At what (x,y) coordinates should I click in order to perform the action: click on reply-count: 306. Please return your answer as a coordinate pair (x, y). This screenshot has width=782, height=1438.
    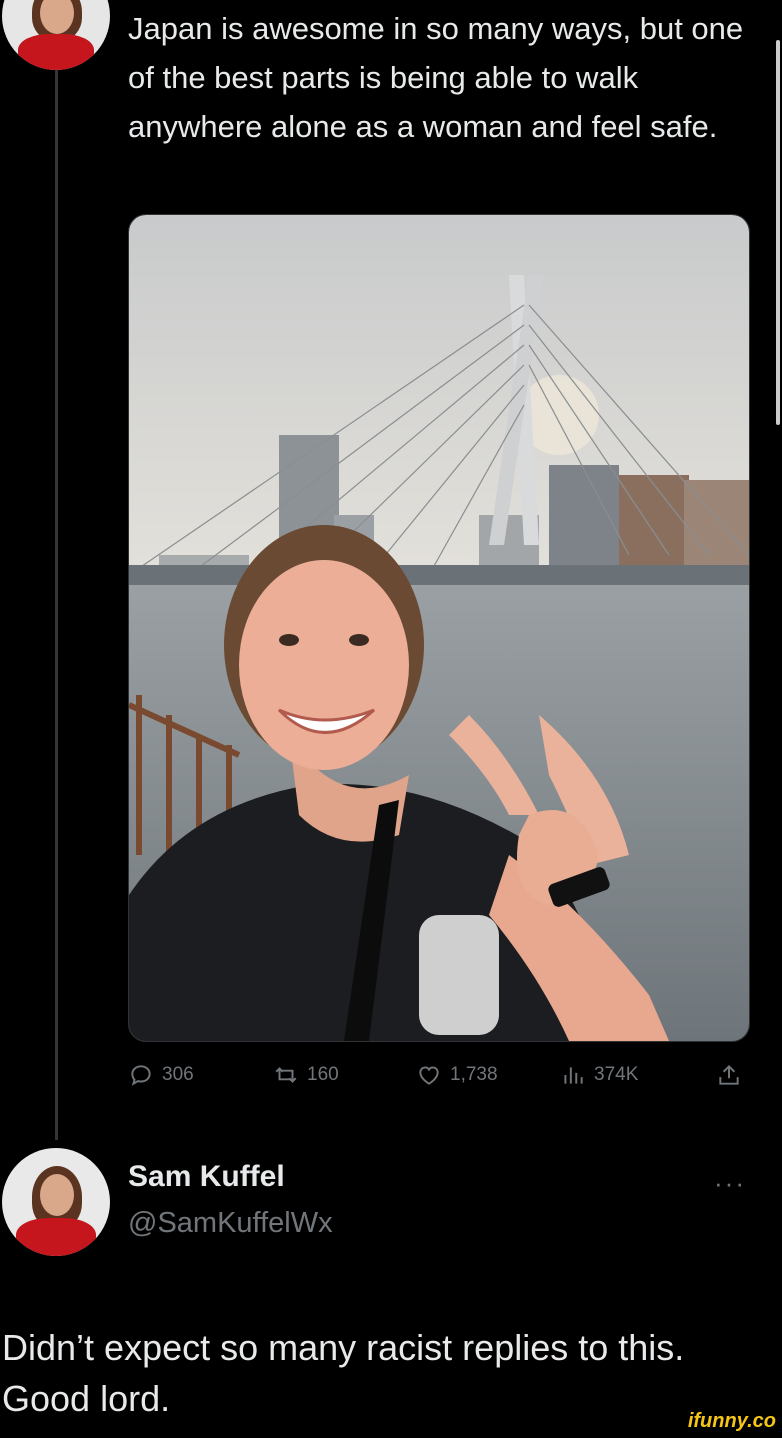
    Looking at the image, I should click on (178, 1074).